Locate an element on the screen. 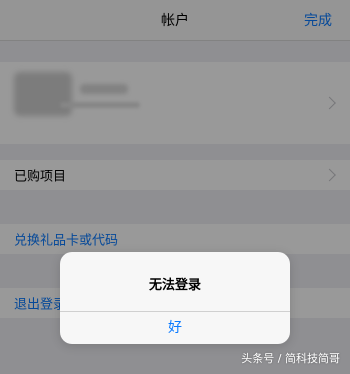 The width and height of the screenshot is (350, 374). alert-title: 无法登录 is located at coordinates (174, 285).